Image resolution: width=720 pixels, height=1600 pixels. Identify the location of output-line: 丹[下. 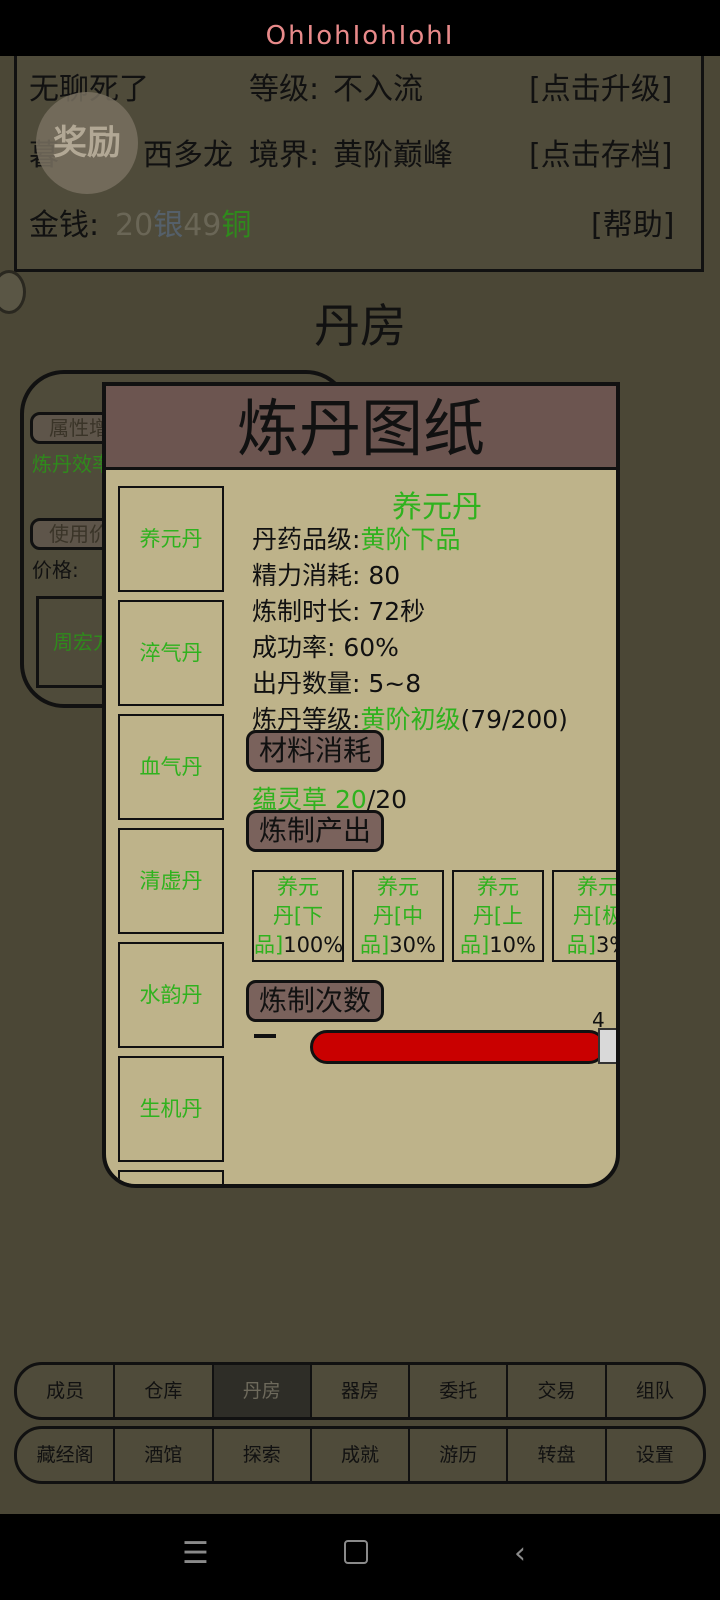
(298, 916).